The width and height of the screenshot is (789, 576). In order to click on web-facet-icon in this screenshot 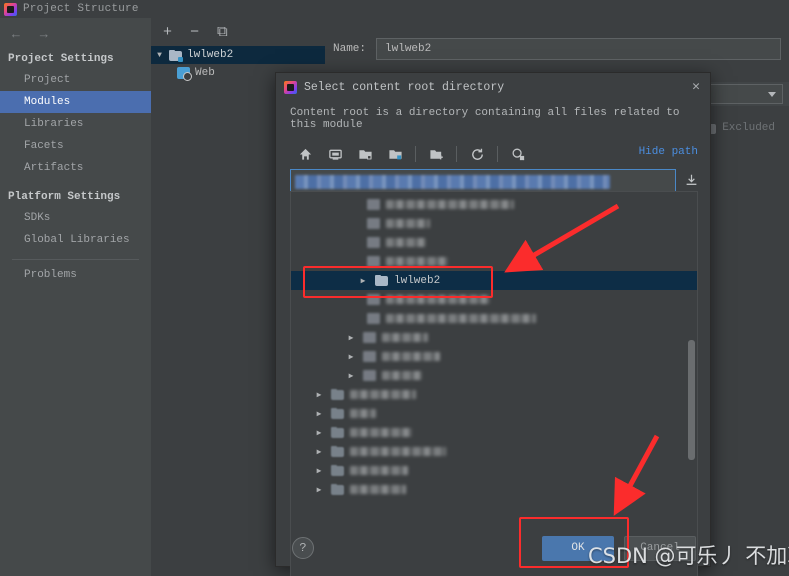, I will do `click(184, 74)`.